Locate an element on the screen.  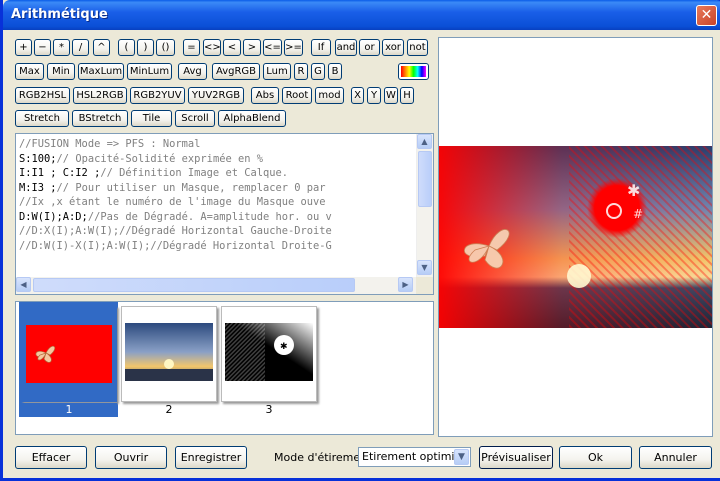
thumbnail-3-image: ✱ is located at coordinates (269, 352).